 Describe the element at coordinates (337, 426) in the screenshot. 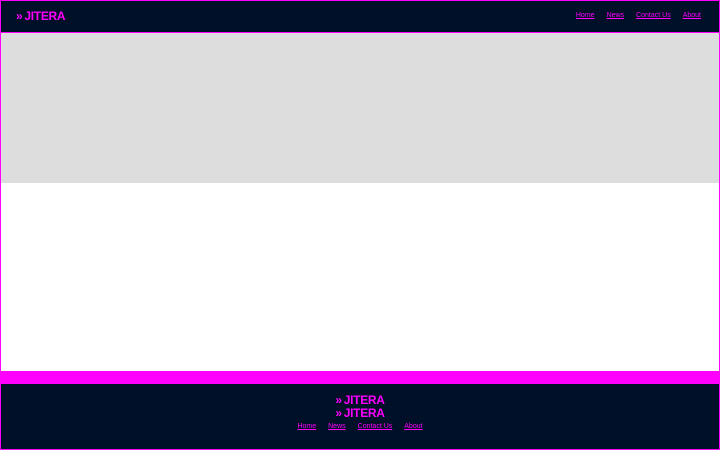

I see `footer-news-link: News` at that location.